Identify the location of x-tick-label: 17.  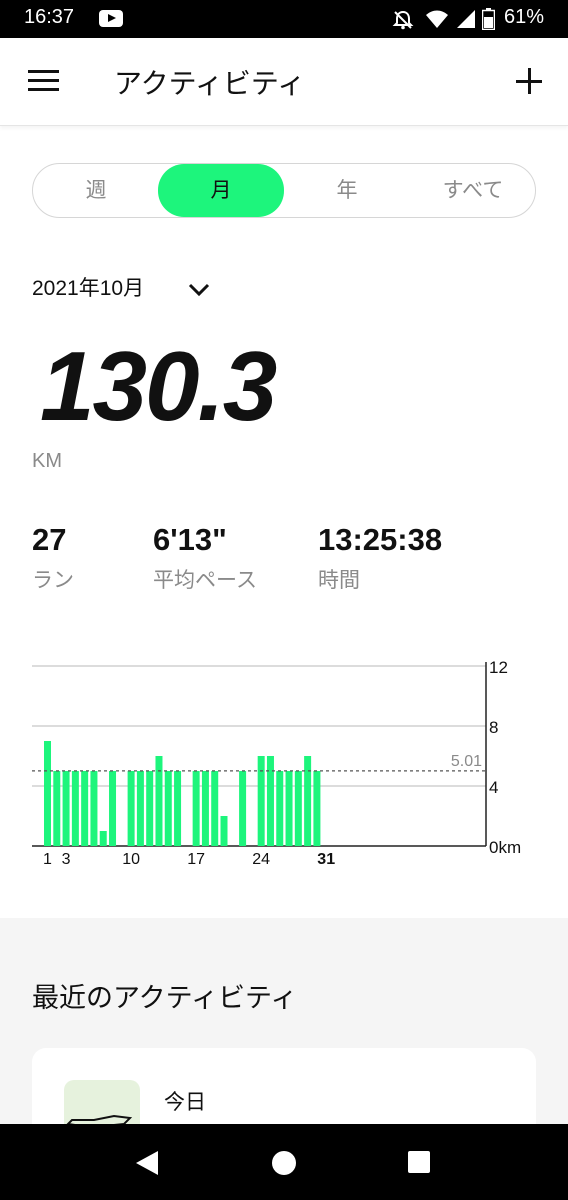
(196, 859).